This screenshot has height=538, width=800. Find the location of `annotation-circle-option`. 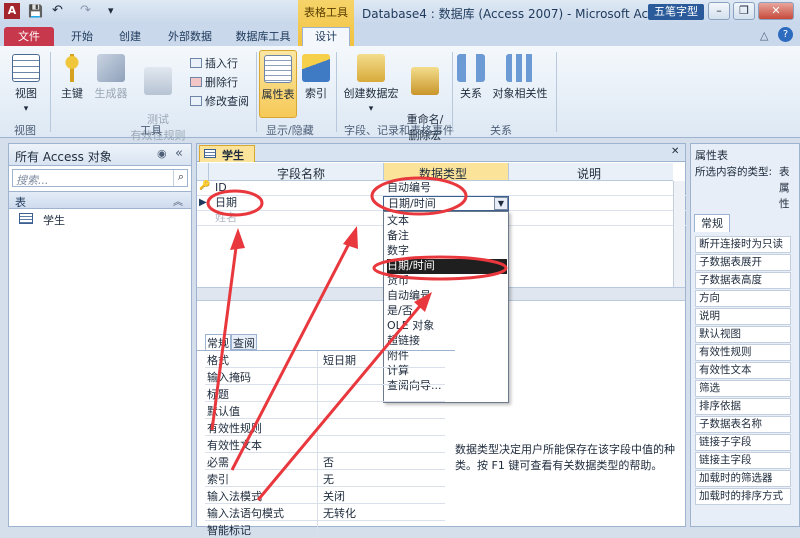

annotation-circle-option is located at coordinates (440, 268).